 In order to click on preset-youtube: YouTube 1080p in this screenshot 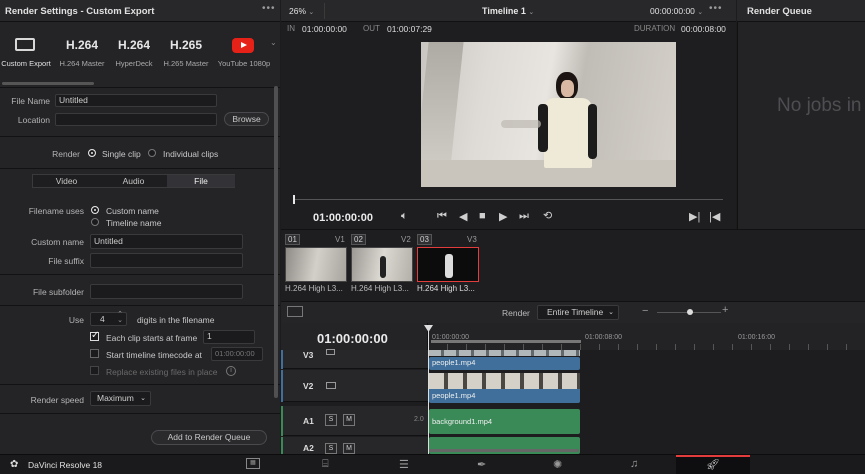, I will do `click(244, 55)`.